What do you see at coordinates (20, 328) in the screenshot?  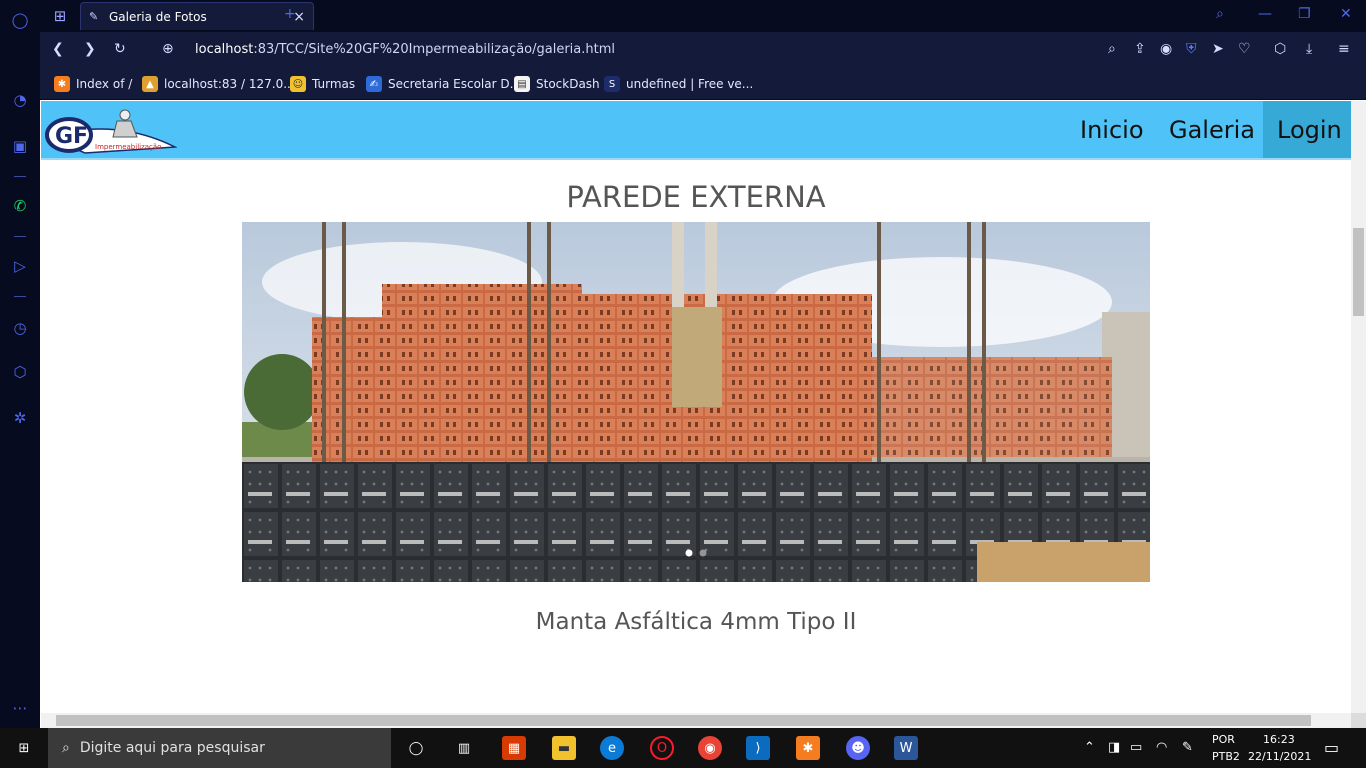 I see `history-icon: ◷` at bounding box center [20, 328].